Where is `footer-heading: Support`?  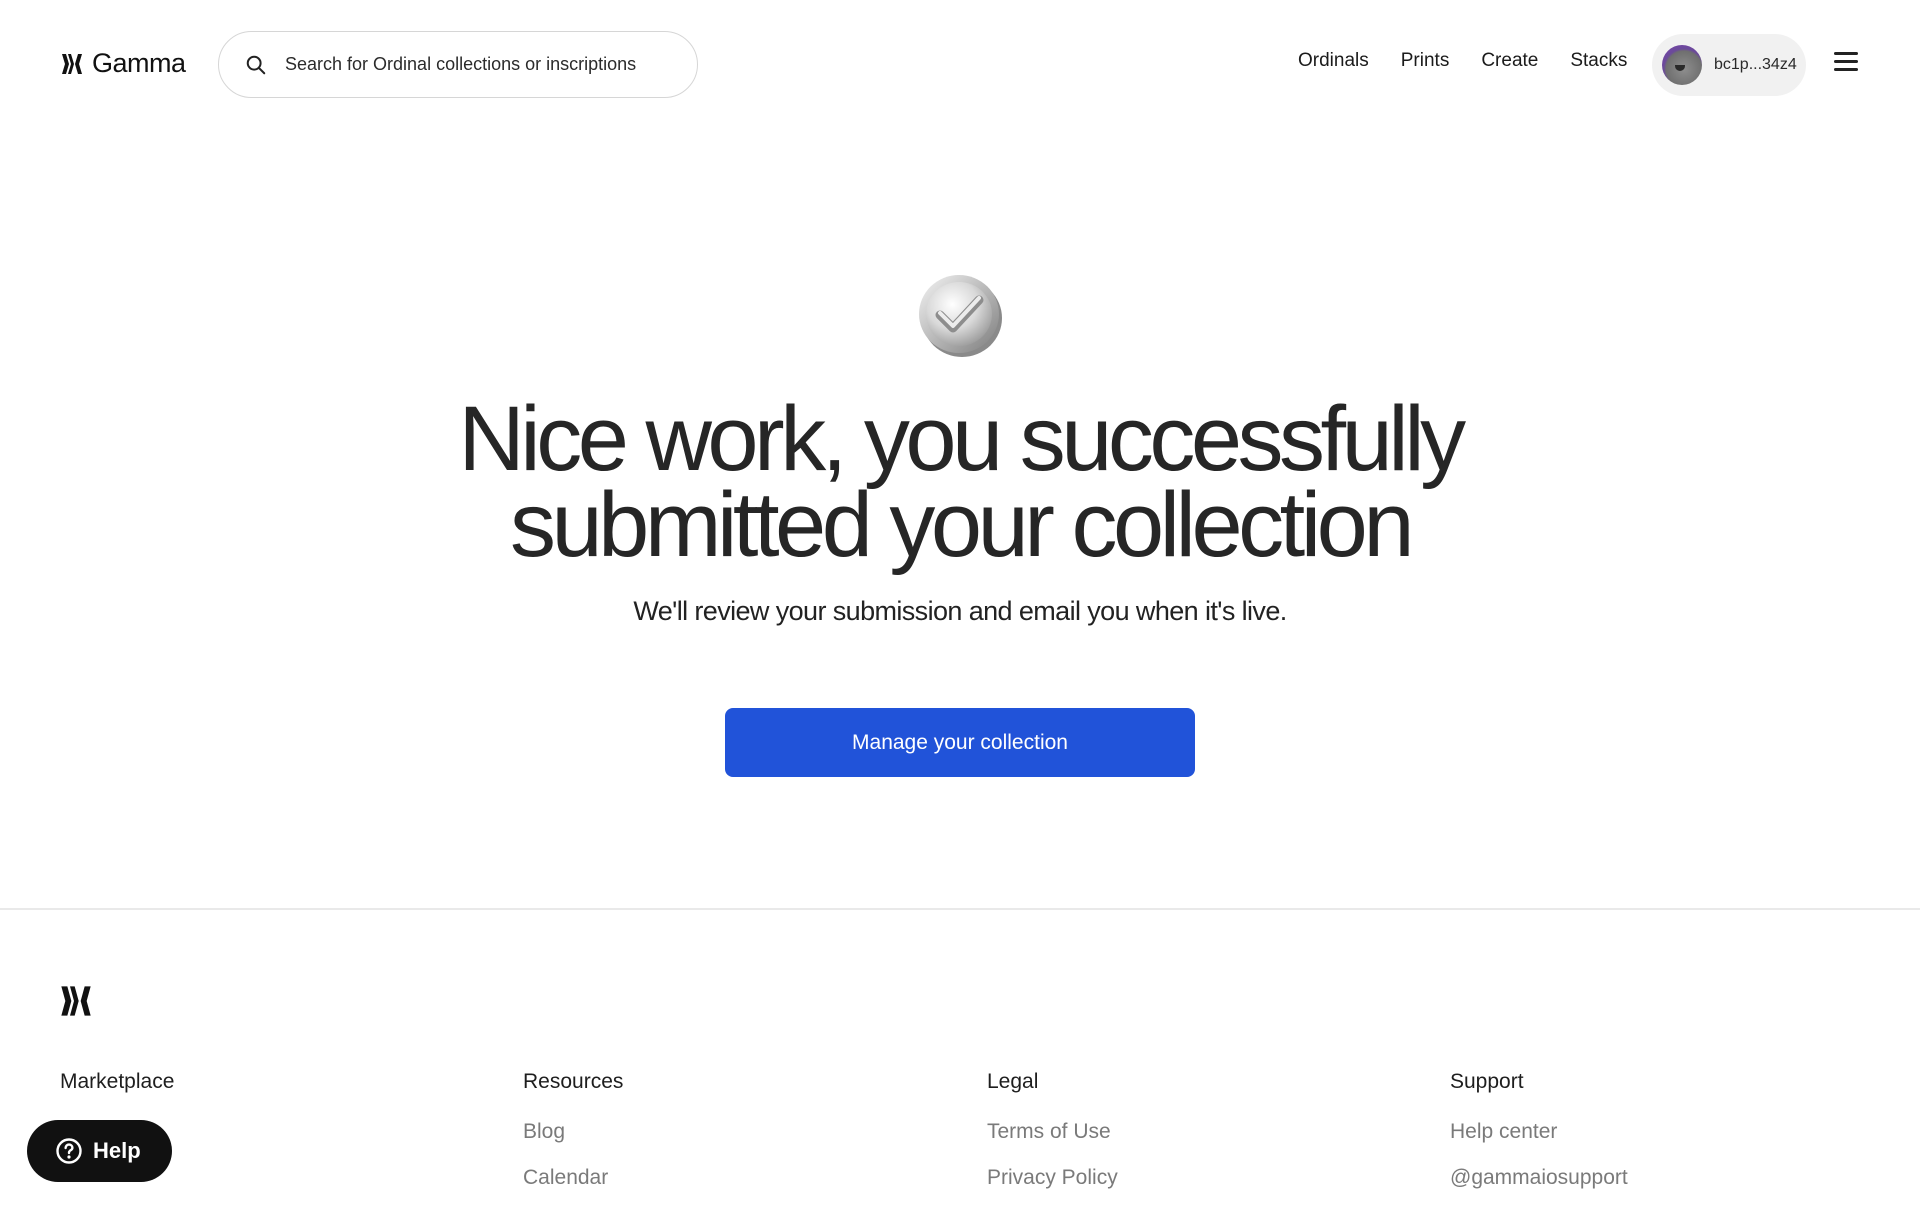
footer-heading: Support is located at coordinates (1487, 1081).